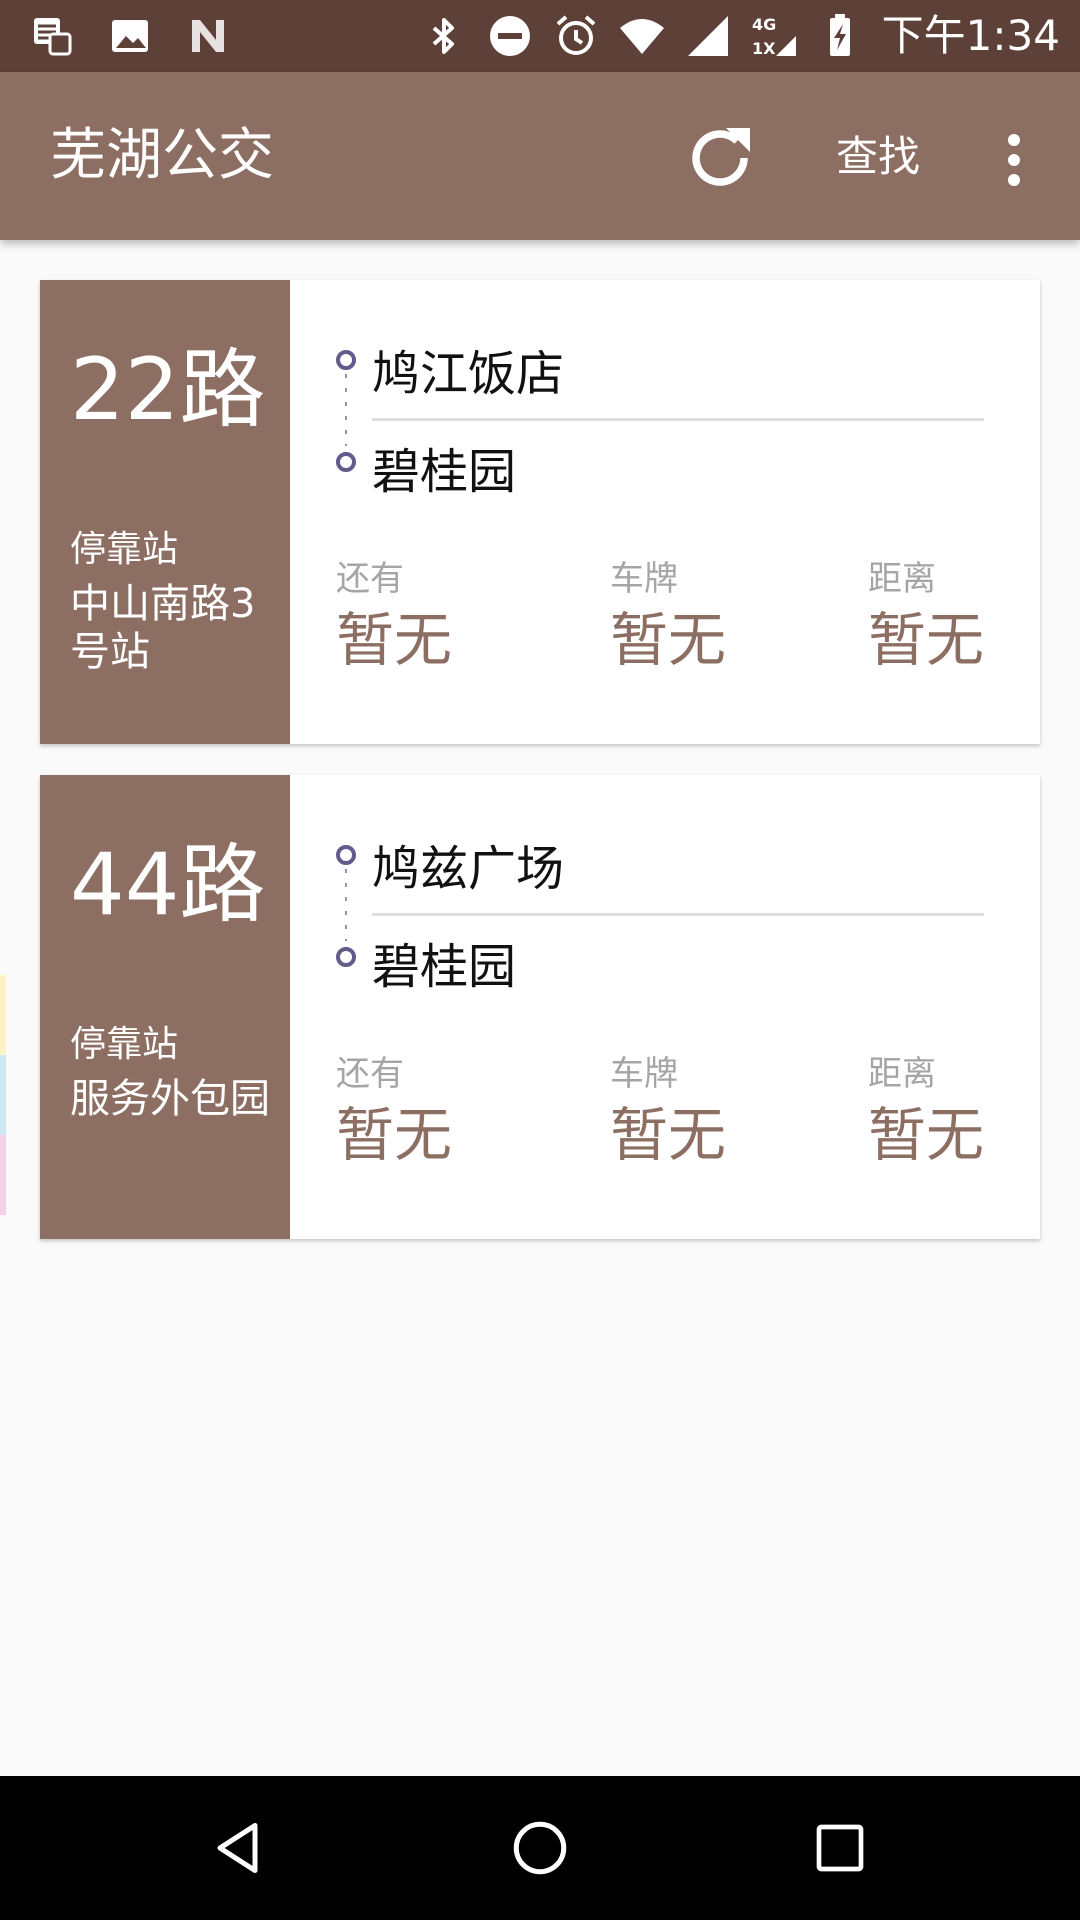 The height and width of the screenshot is (1920, 1080). I want to click on more-vert-icon, so click(1014, 160).